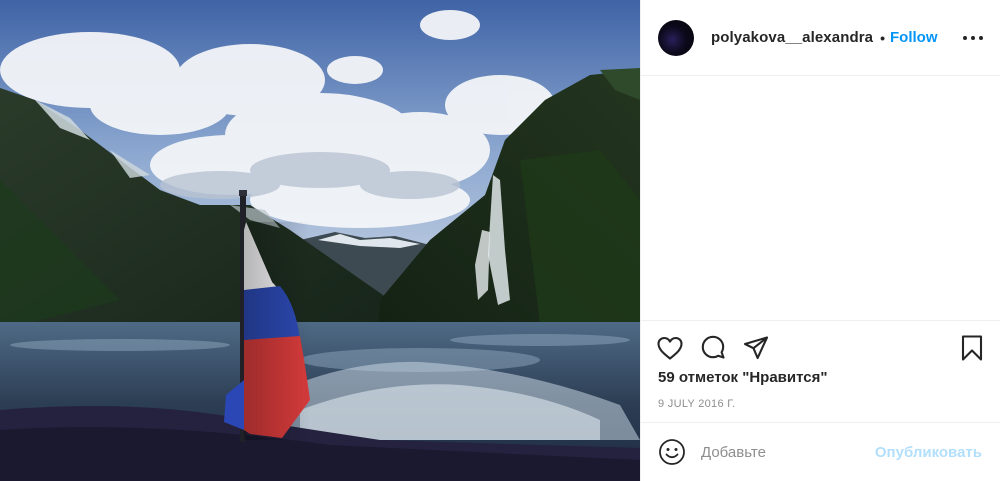 The image size is (1000, 481). I want to click on heart-icon, so click(670, 348).